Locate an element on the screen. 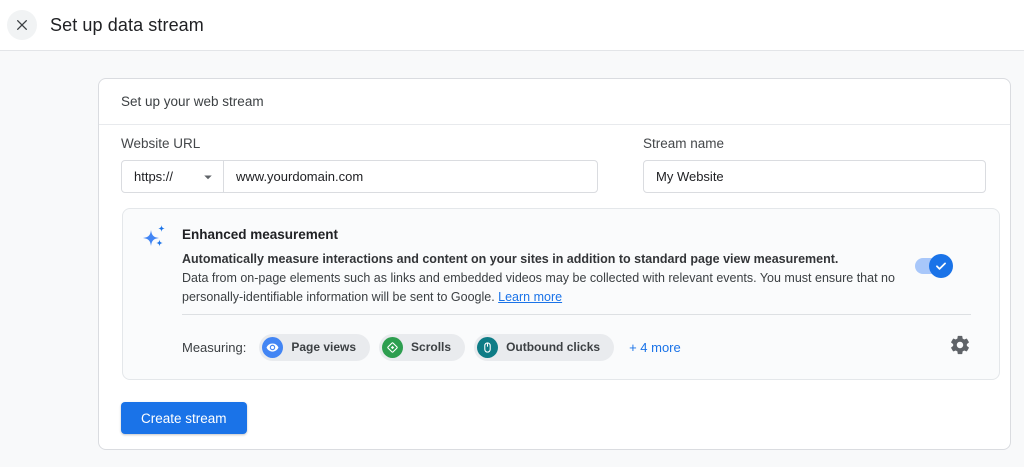  protocol-select: https:// is located at coordinates (173, 176).